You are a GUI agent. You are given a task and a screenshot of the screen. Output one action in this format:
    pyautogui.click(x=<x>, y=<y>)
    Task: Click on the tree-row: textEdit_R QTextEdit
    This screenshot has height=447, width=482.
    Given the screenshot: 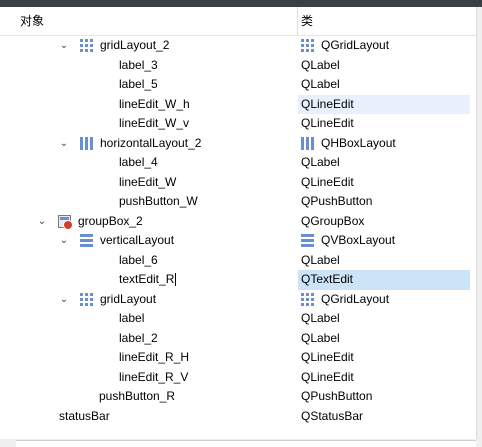 What is the action you would take?
    pyautogui.click(x=238, y=280)
    